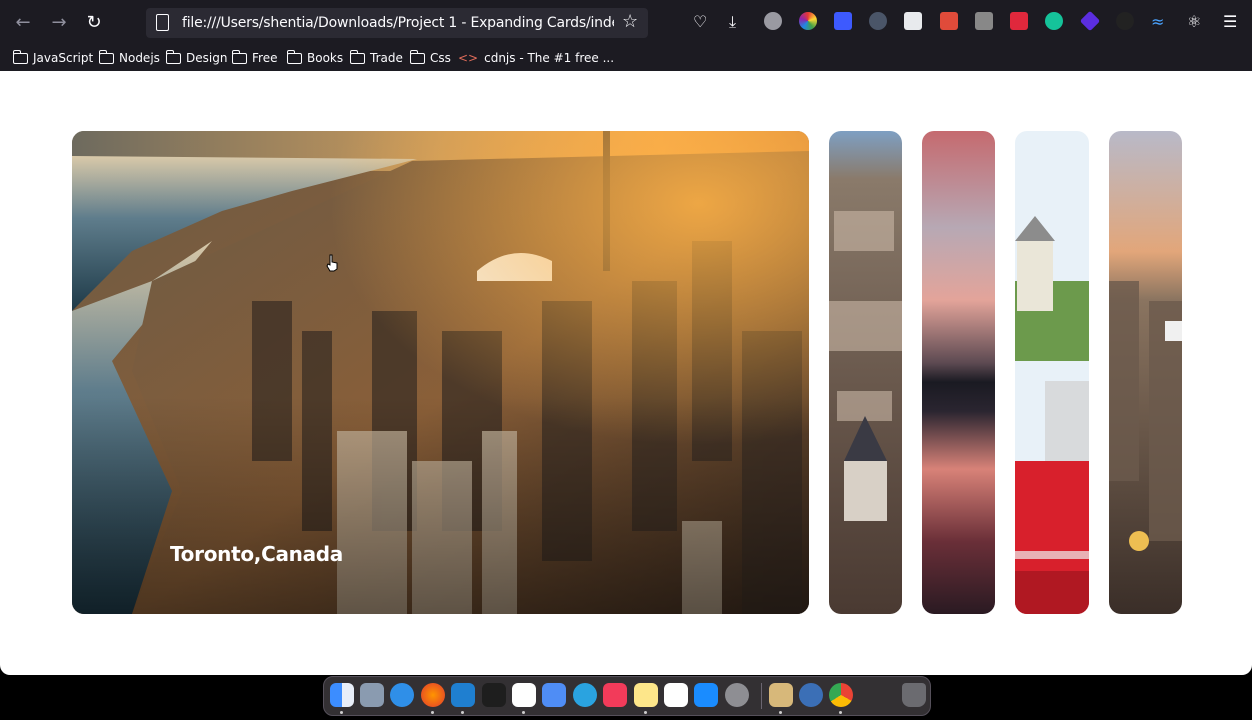 Image resolution: width=1252 pixels, height=720 pixels. Describe the element at coordinates (325, 58) in the screenshot. I see `bookmark-label: Books` at that location.